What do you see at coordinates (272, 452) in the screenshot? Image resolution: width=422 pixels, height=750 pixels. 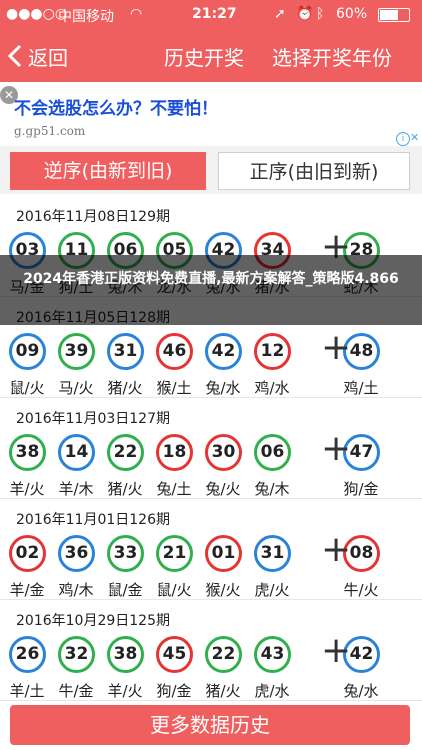 I see `number-ball: 06` at bounding box center [272, 452].